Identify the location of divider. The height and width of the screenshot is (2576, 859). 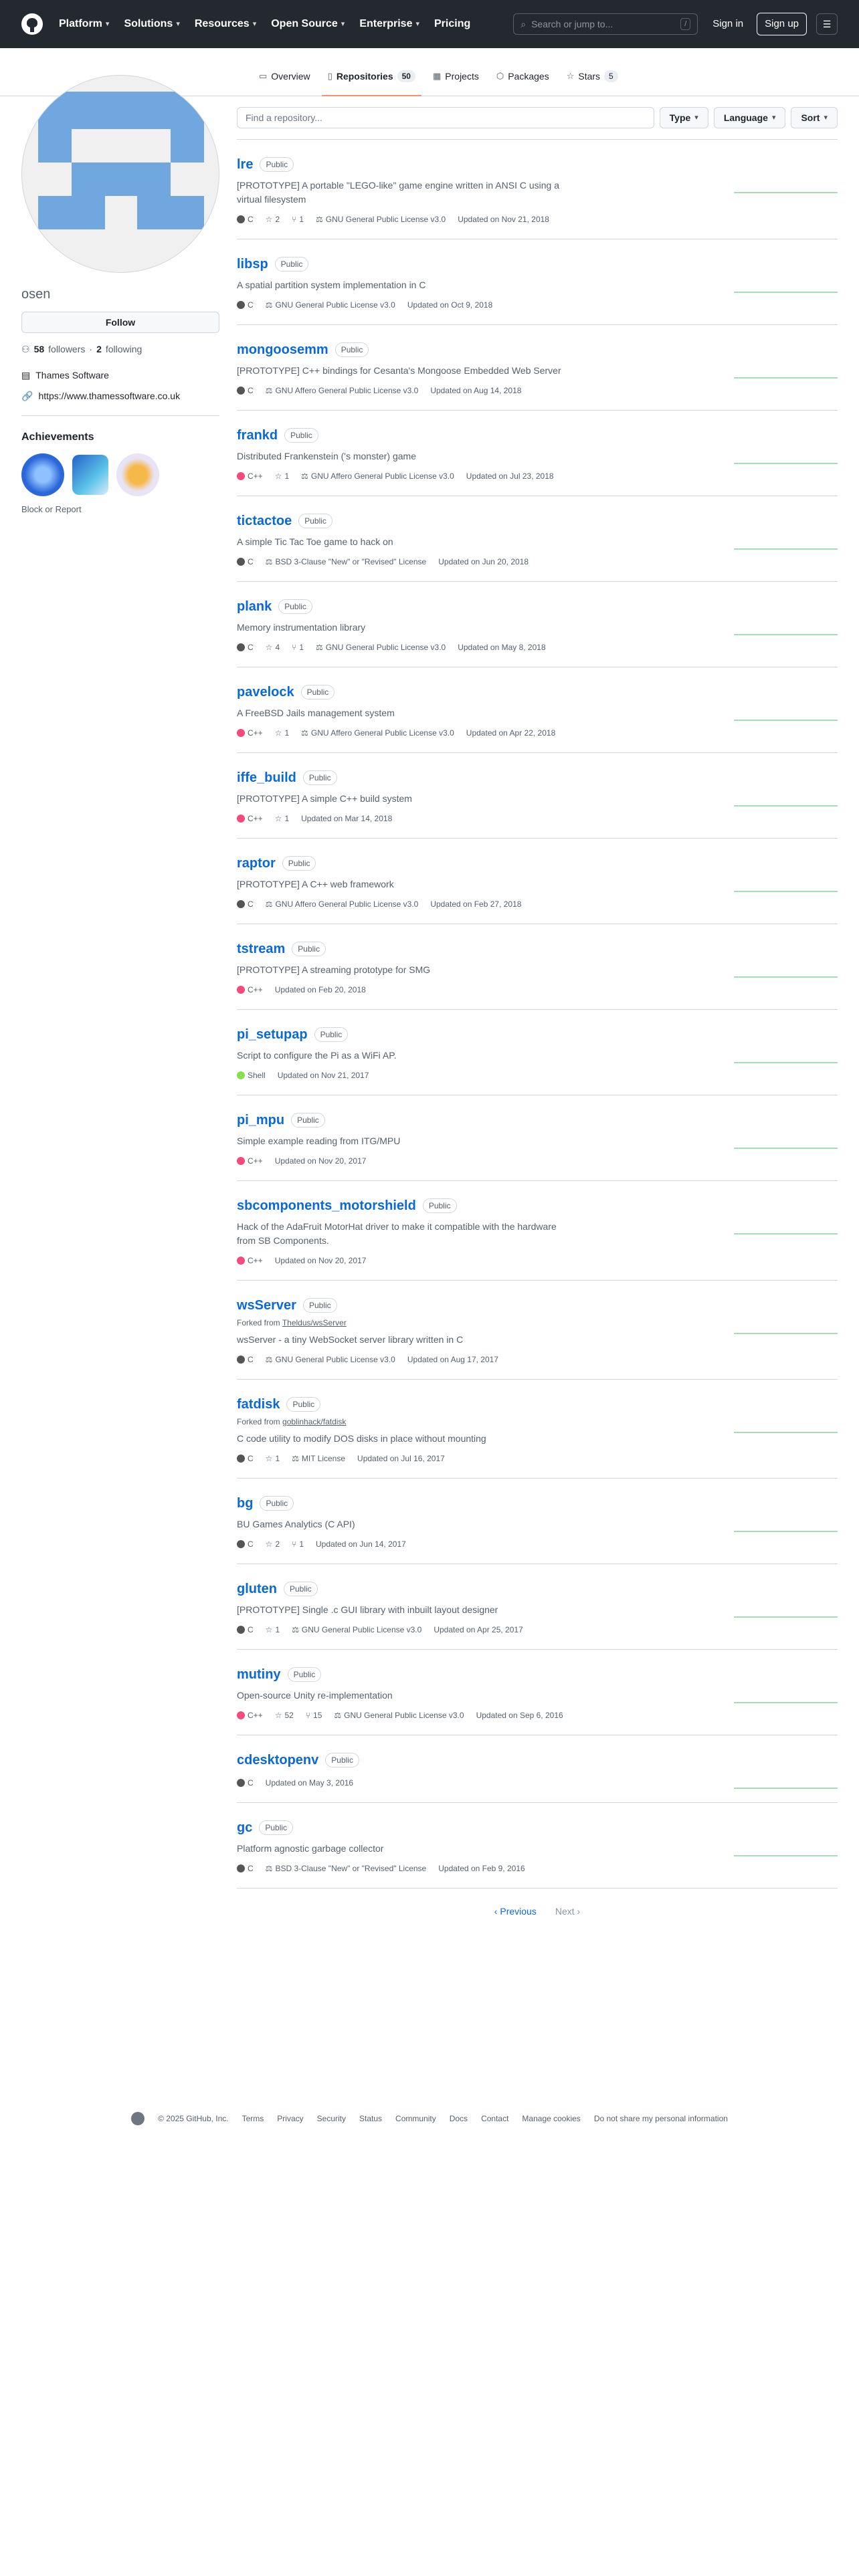
(120, 415).